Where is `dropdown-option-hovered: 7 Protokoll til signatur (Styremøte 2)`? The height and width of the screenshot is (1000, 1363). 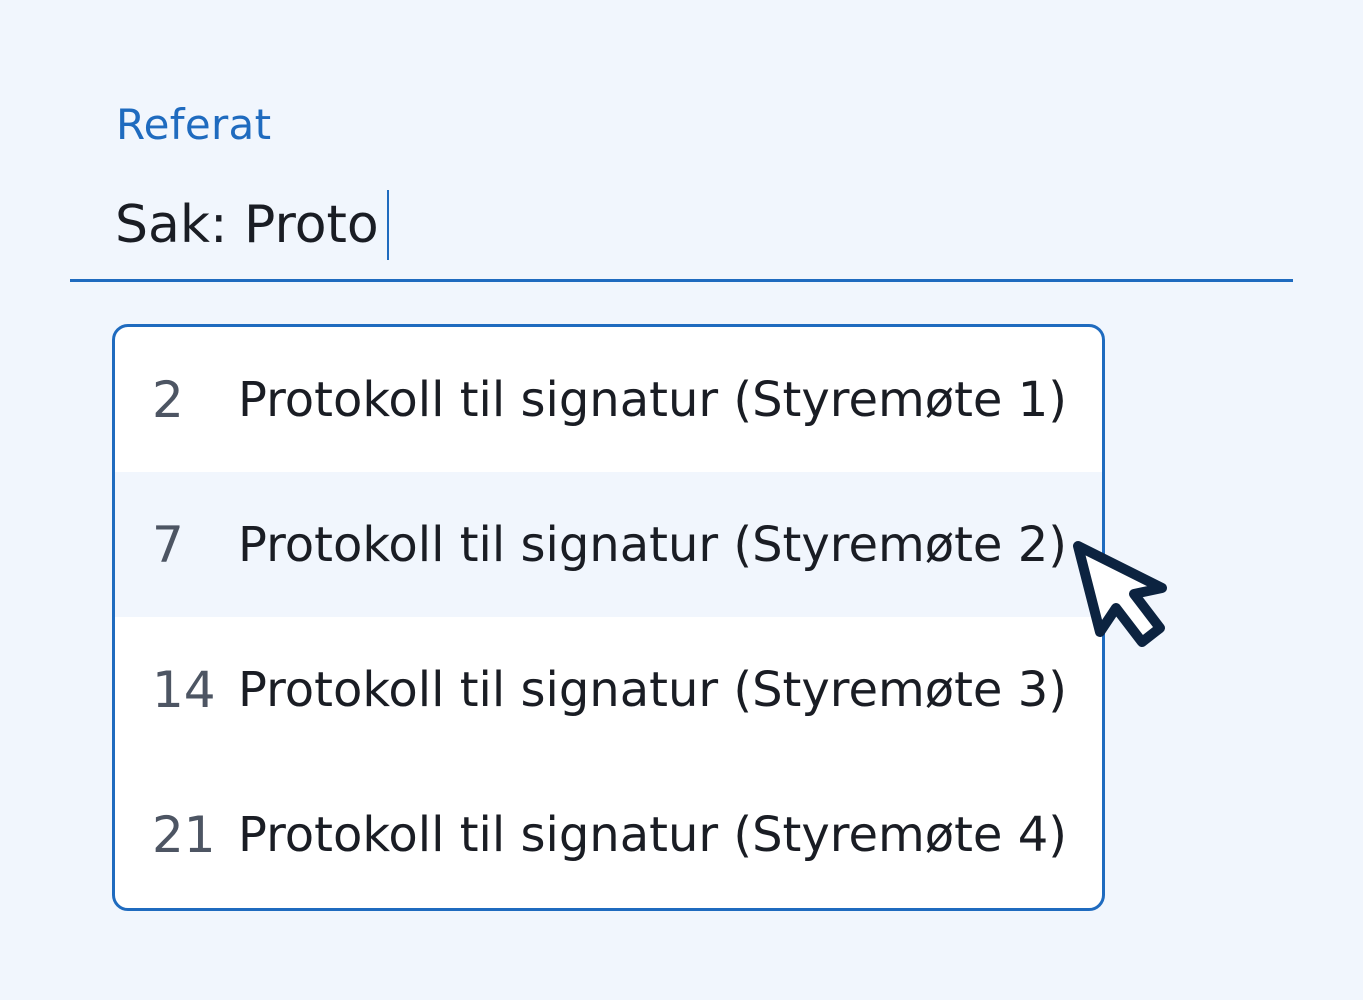 dropdown-option-hovered: 7 Protokoll til signatur (Styremøte 2) is located at coordinates (608, 544).